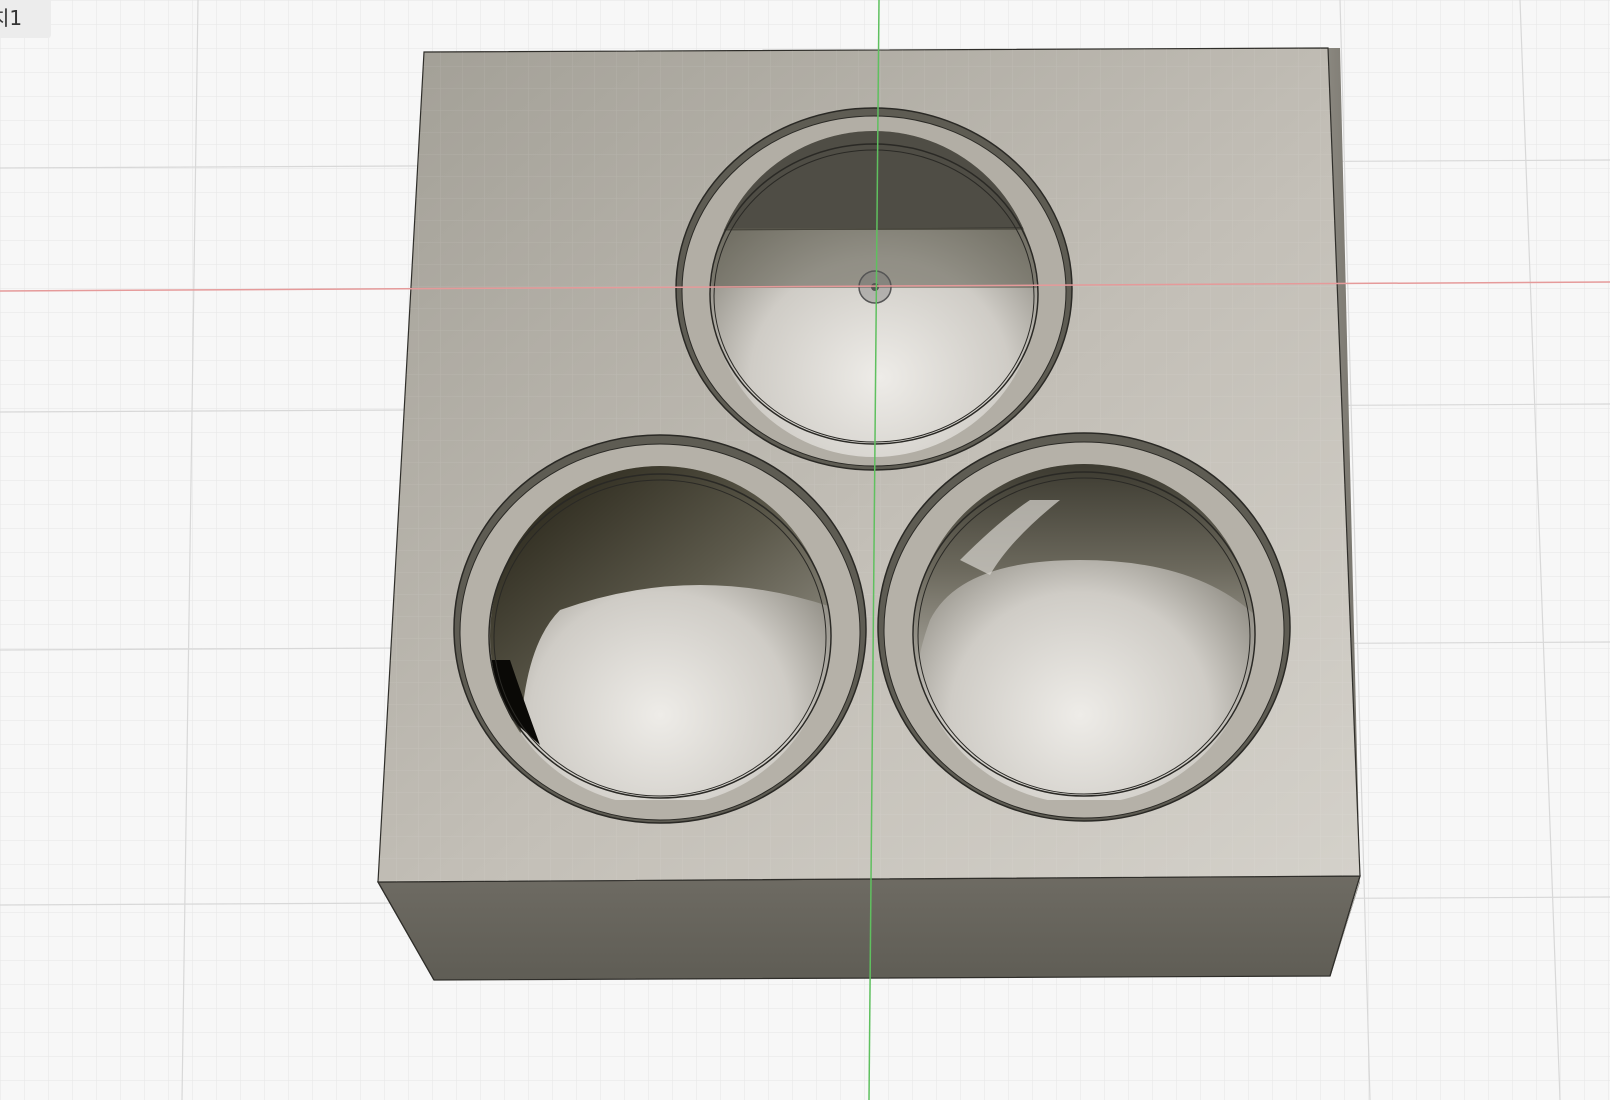 This screenshot has height=1100, width=1610. Describe the element at coordinates (660, 629) in the screenshot. I see `cup-hole-left` at that location.